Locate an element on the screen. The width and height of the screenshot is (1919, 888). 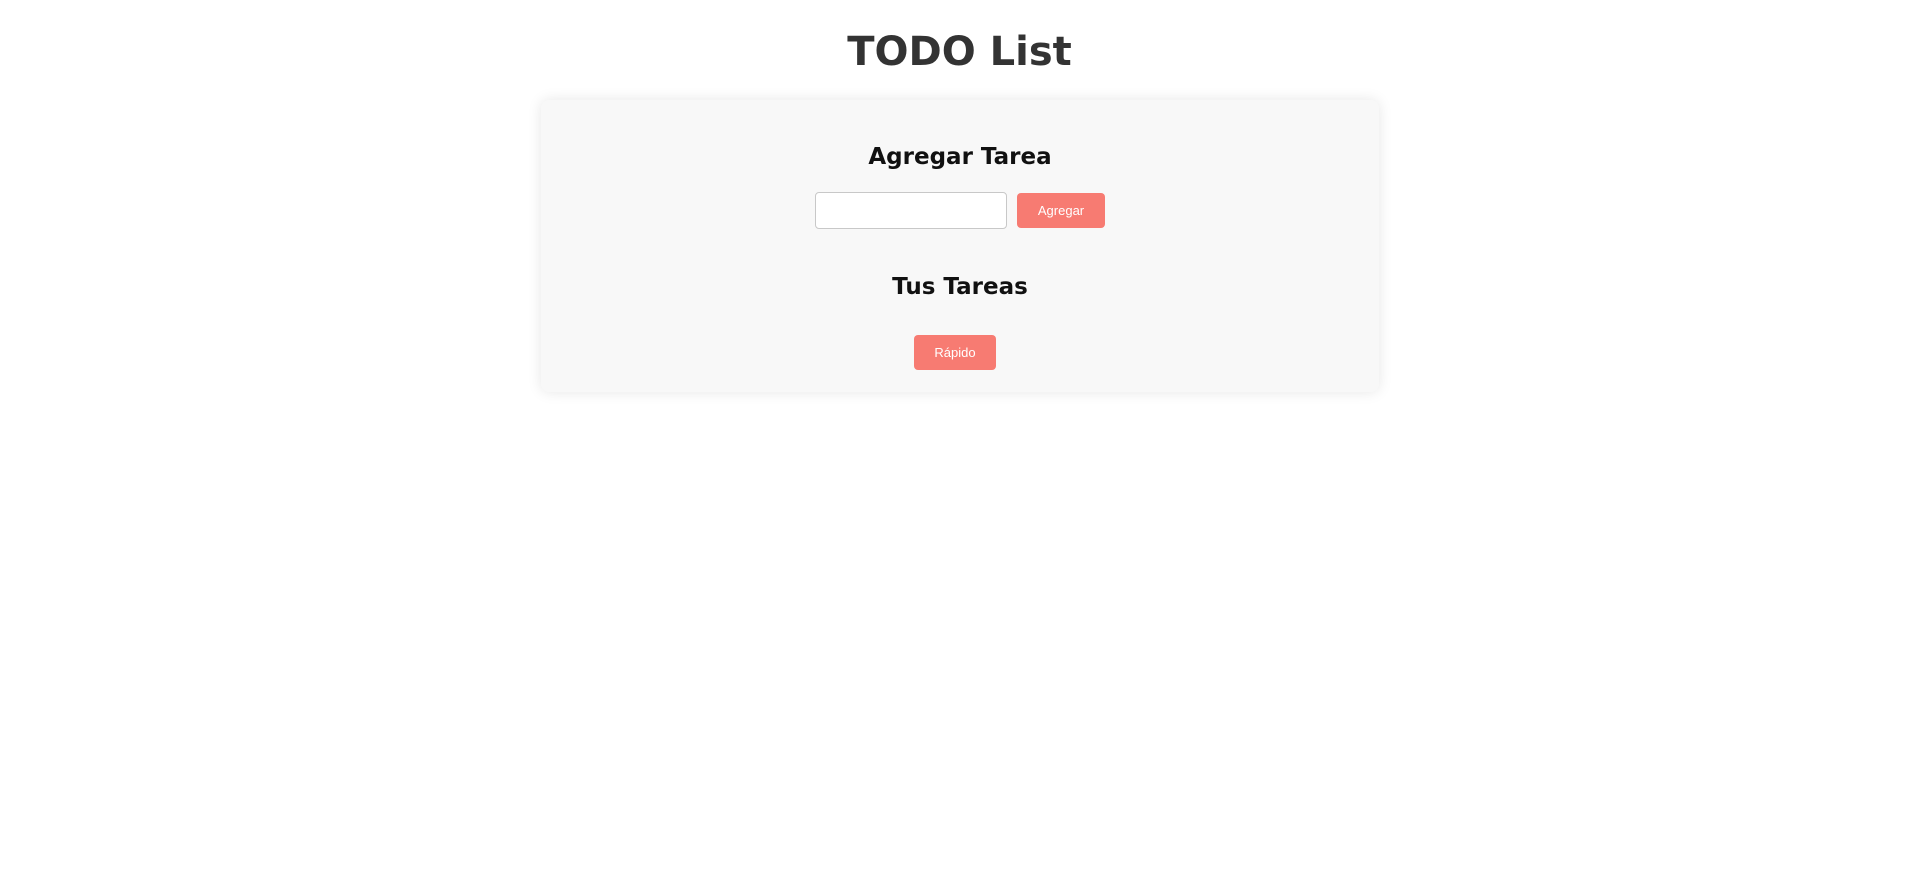
add-task-form: Agregar is located at coordinates (960, 210).